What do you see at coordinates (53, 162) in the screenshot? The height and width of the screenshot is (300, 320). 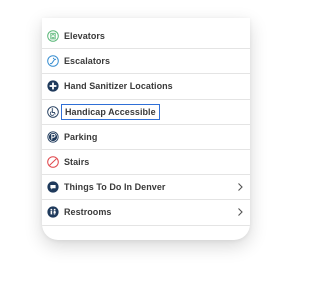 I see `stairs-icon` at bounding box center [53, 162].